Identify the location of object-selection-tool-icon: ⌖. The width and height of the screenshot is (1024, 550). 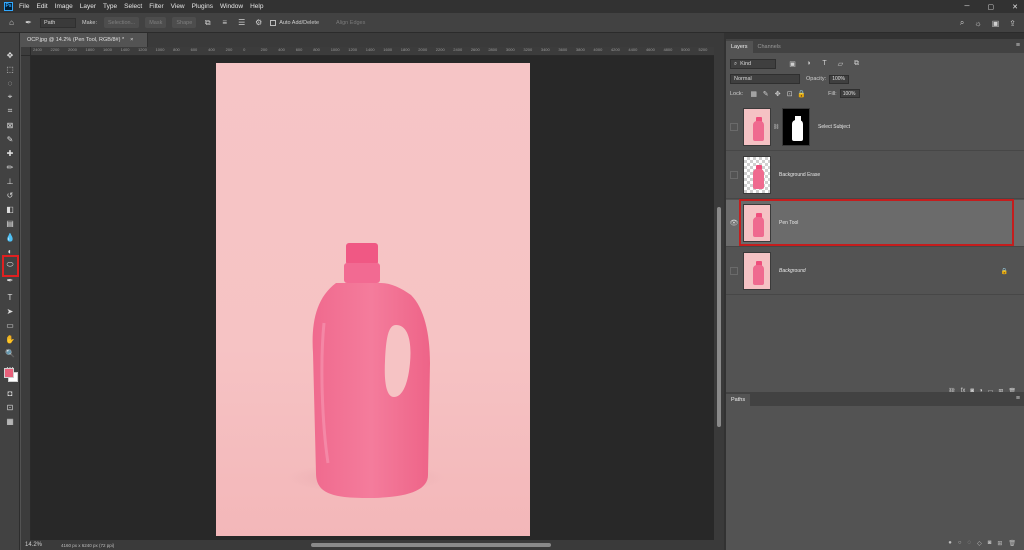
(10, 97).